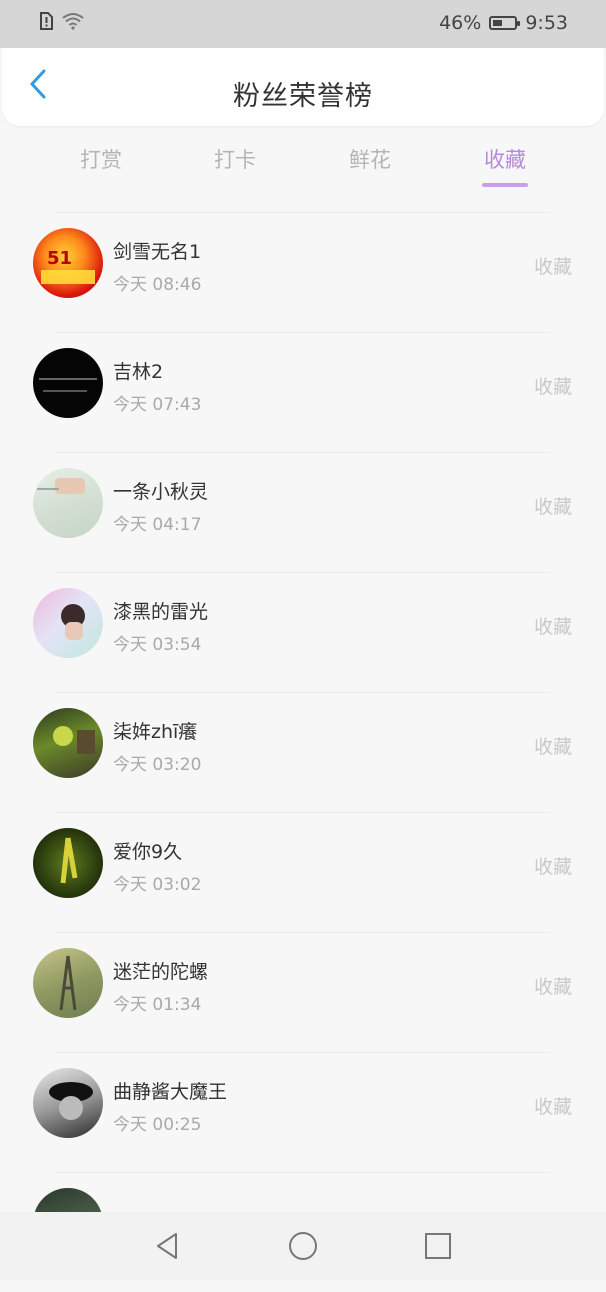 Image resolution: width=606 pixels, height=1292 pixels. What do you see at coordinates (235, 159) in the screenshot?
I see `tab-checkin: 打卡` at bounding box center [235, 159].